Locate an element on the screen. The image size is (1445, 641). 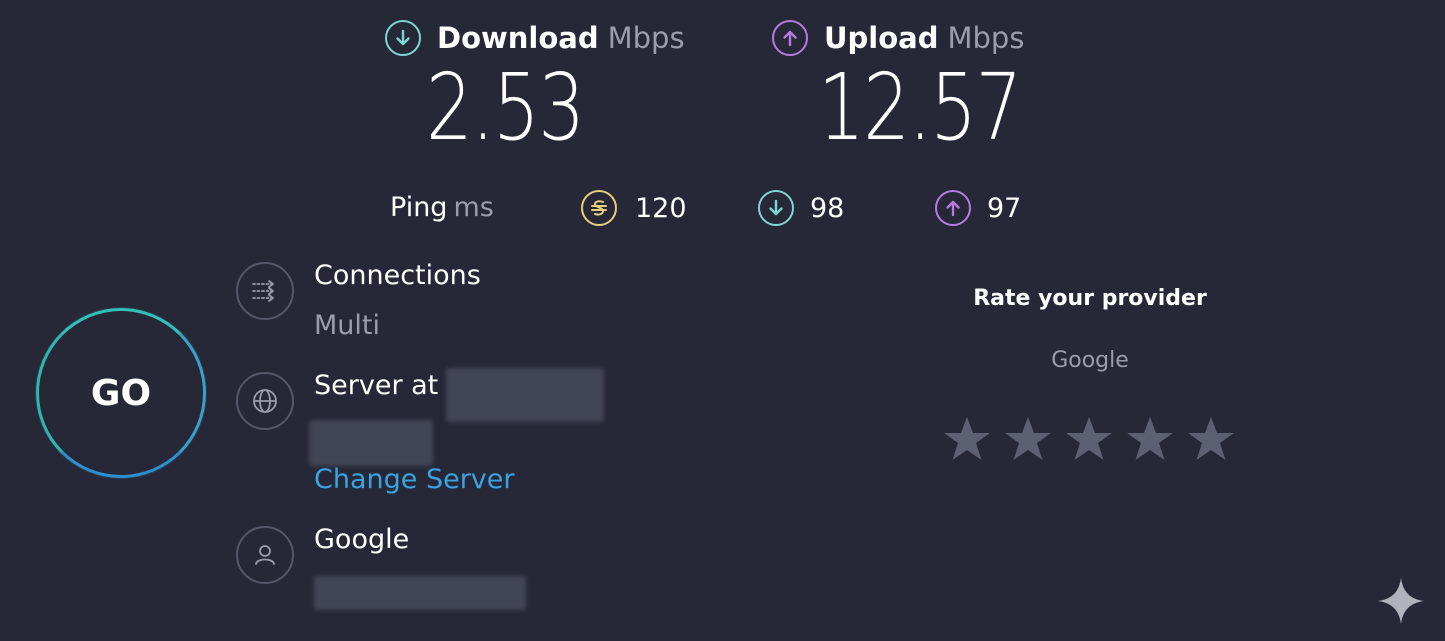
download-label: Download Mbps is located at coordinates (535, 38).